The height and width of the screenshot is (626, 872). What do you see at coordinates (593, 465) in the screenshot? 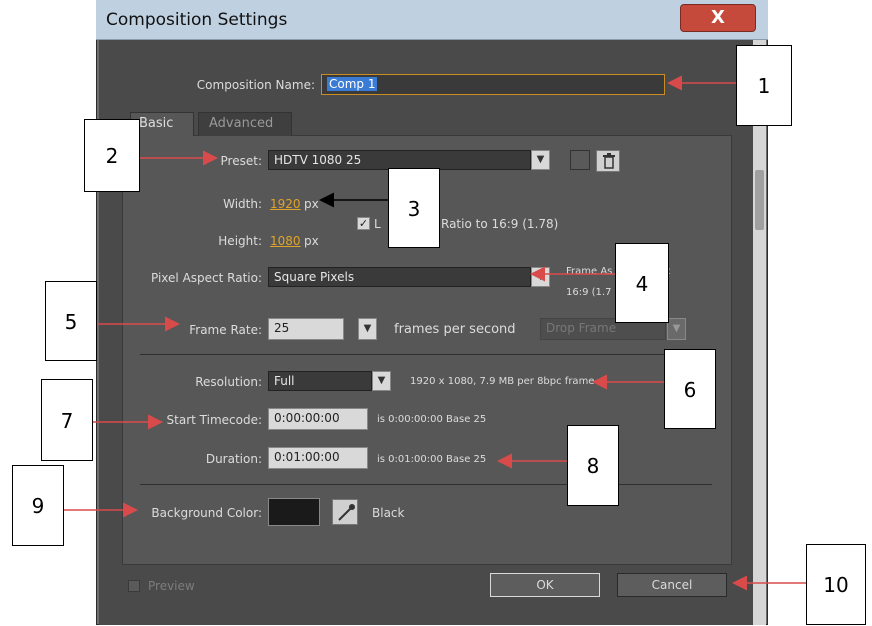
I see `callout-8: 8` at bounding box center [593, 465].